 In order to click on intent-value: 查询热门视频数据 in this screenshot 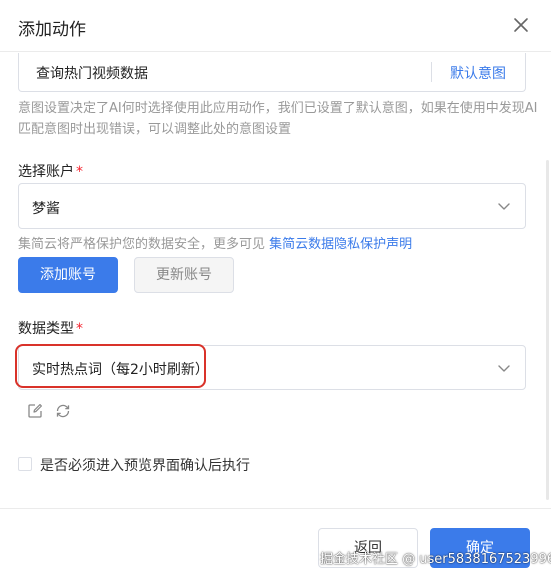, I will do `click(92, 74)`.